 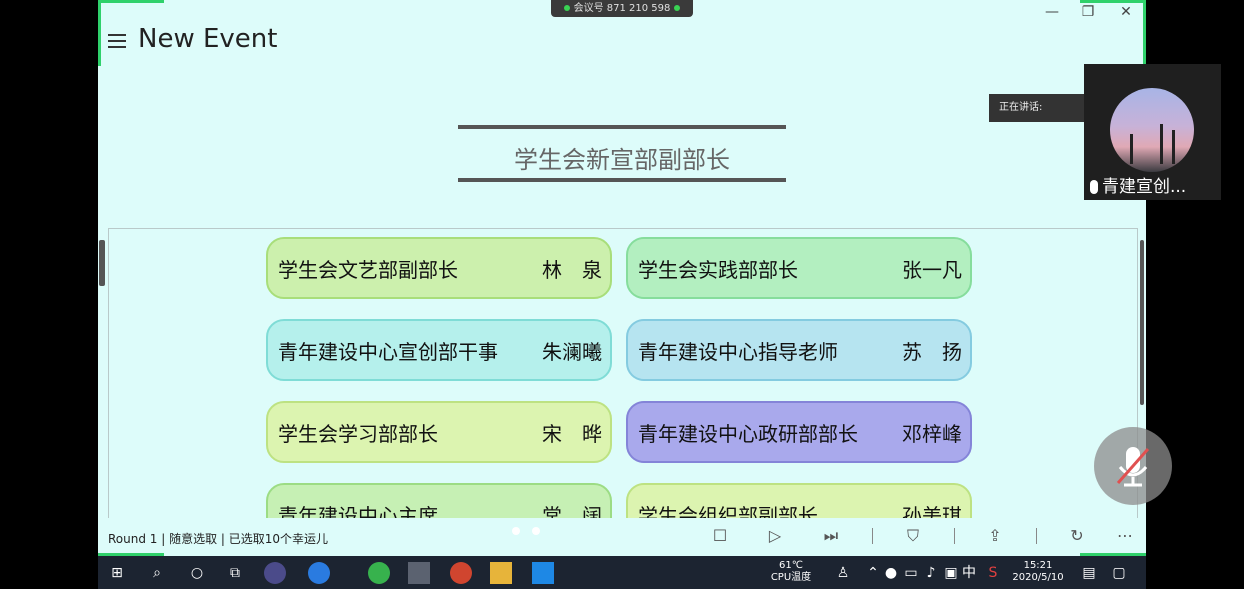 I want to click on winner-role: 青年建设中心宣创部干事, so click(x=388, y=351).